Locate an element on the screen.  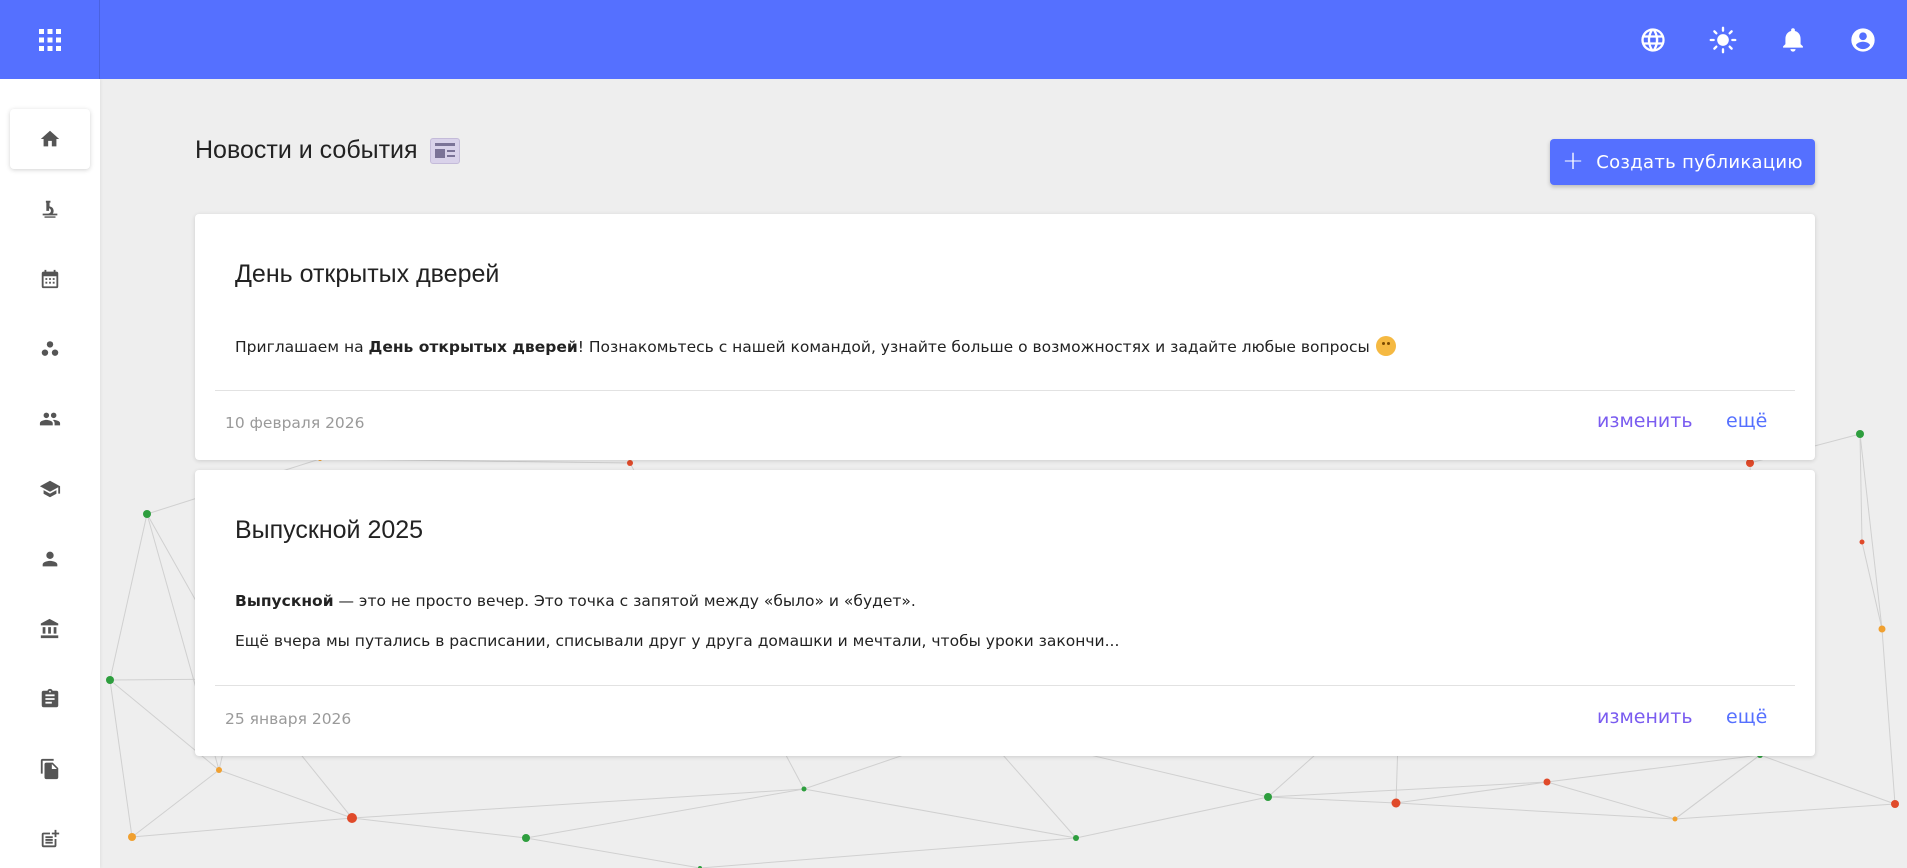
sidebar-nav is located at coordinates (50, 473).